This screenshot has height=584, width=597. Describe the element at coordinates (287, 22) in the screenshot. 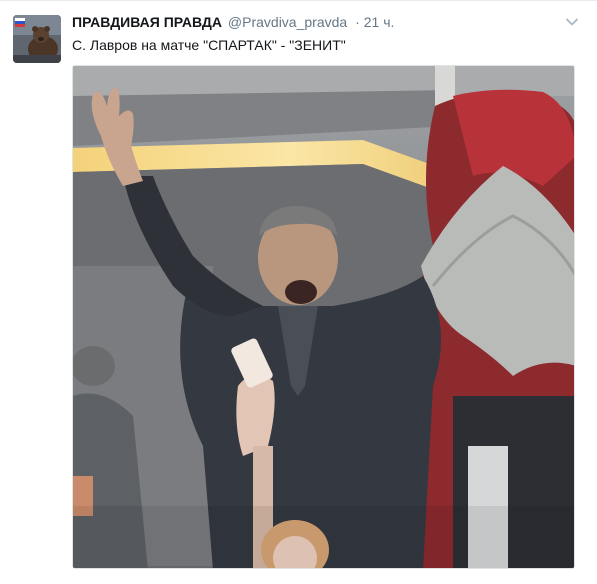

I see `author-handle: @Pravdiva_pravda` at that location.